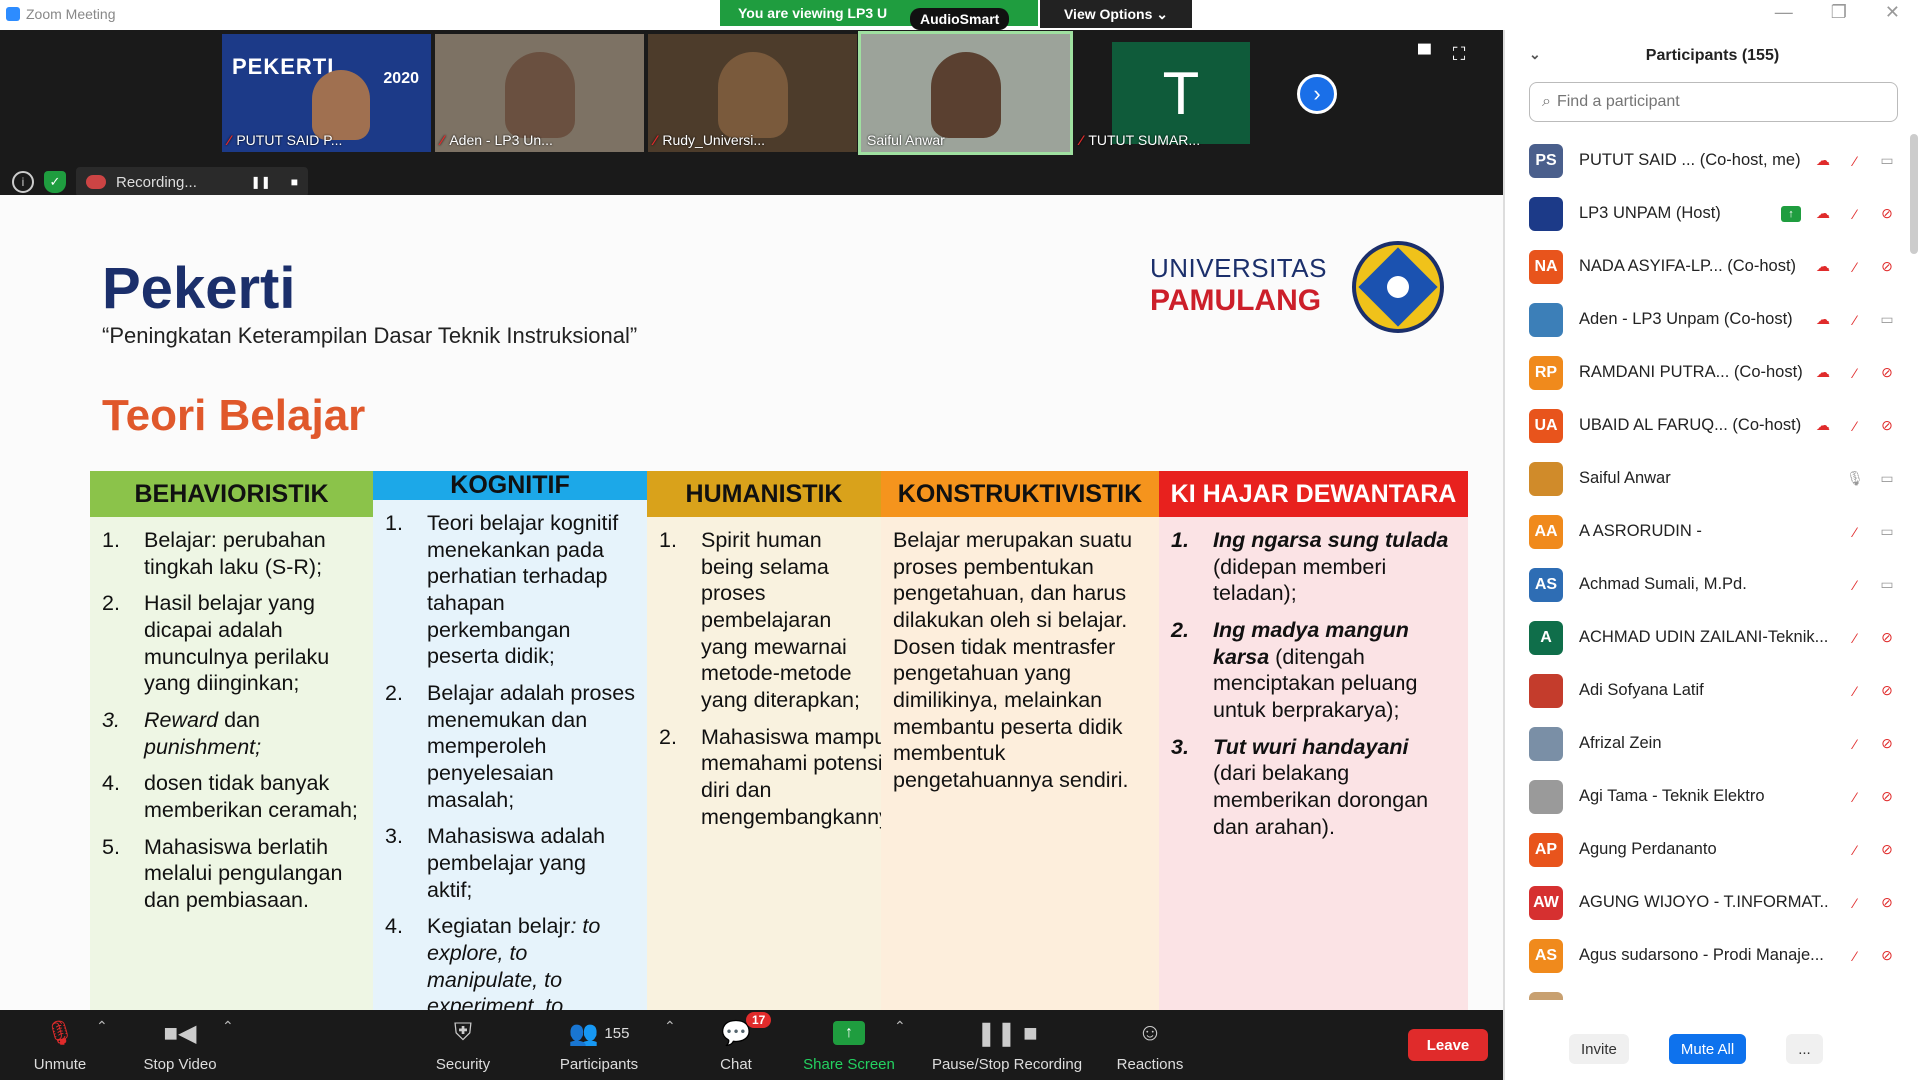 The height and width of the screenshot is (1080, 1920). Describe the element at coordinates (1705, 372) in the screenshot. I see `participant-row: RP RAMDANI PUTRA... (Co-host) ☁ ⁄ ⊘` at that location.